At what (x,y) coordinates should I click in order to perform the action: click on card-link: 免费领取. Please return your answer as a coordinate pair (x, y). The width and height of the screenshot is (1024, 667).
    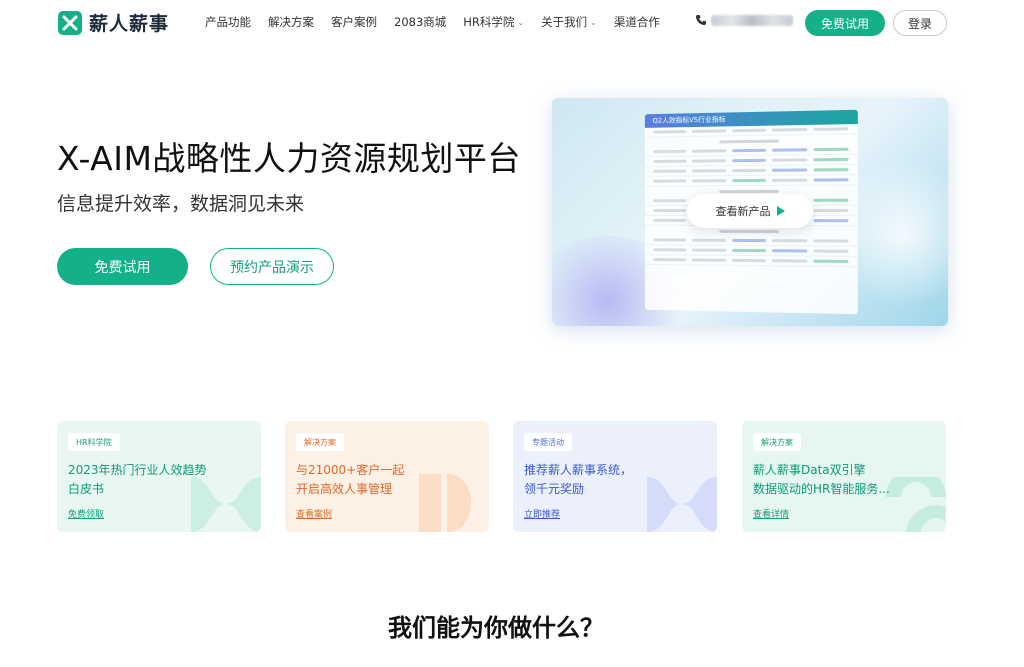
    Looking at the image, I should click on (86, 513).